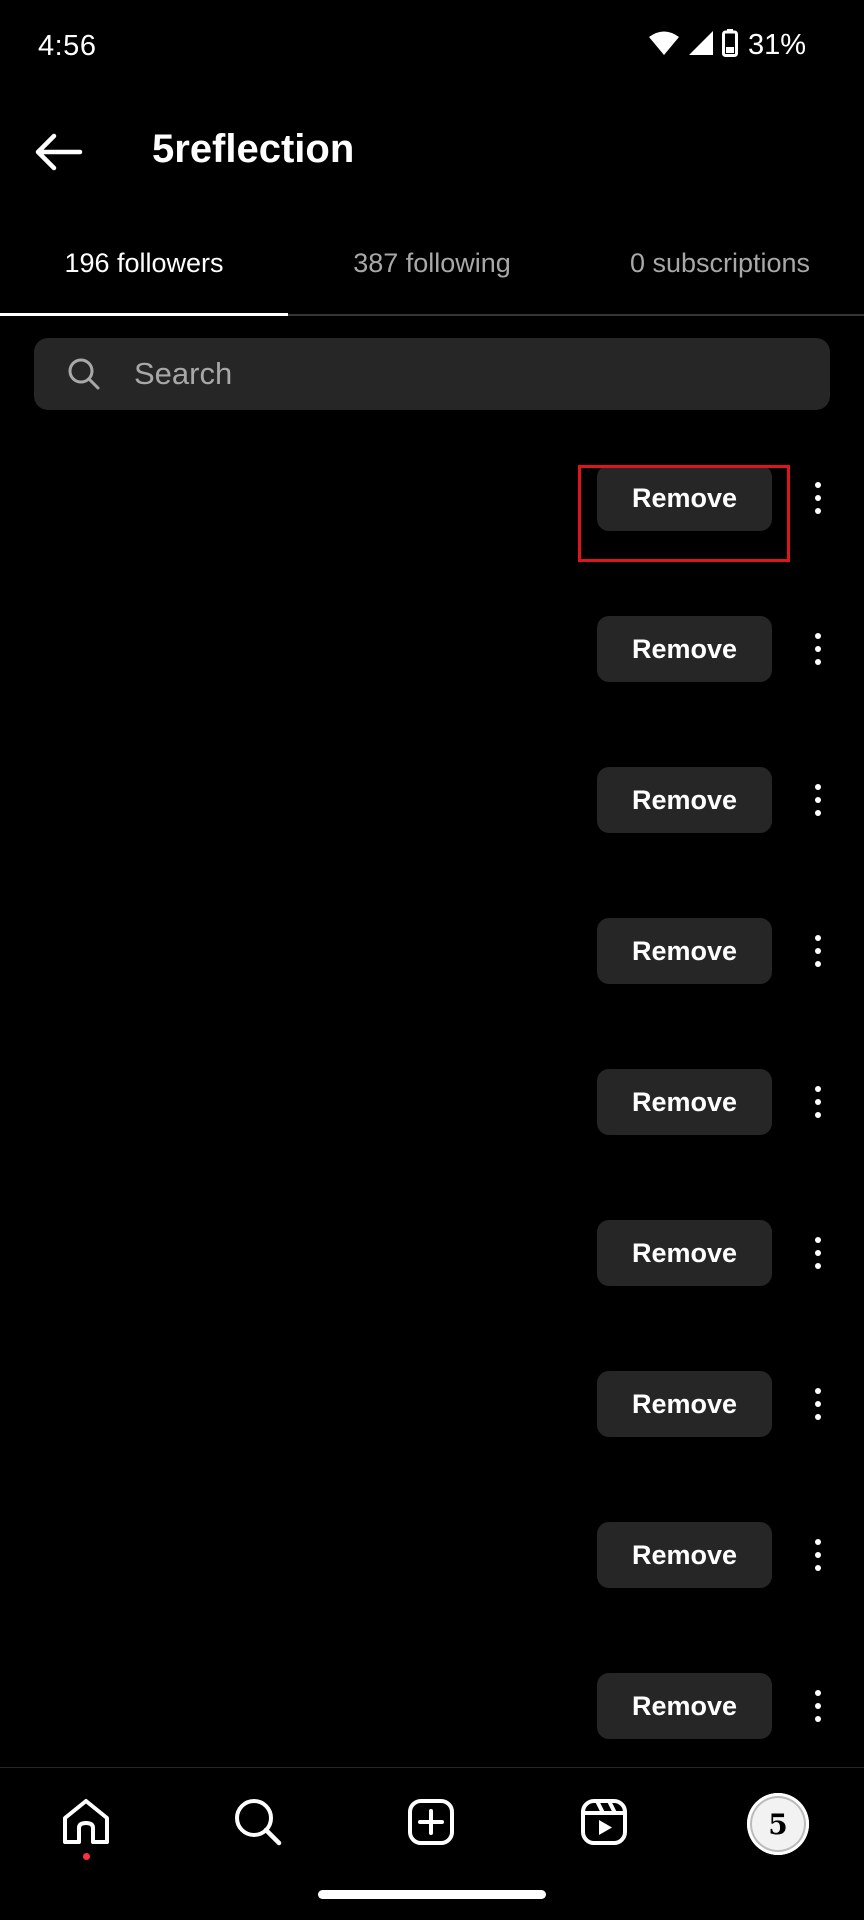  What do you see at coordinates (86, 1856) in the screenshot?
I see `notification-dot` at bounding box center [86, 1856].